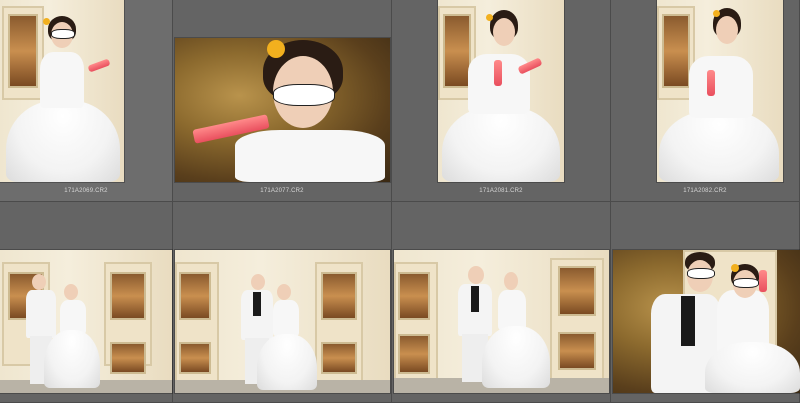 The width and height of the screenshot is (800, 403). I want to click on thumbnail-cell-4: 171A2082.CR2, so click(705, 101).